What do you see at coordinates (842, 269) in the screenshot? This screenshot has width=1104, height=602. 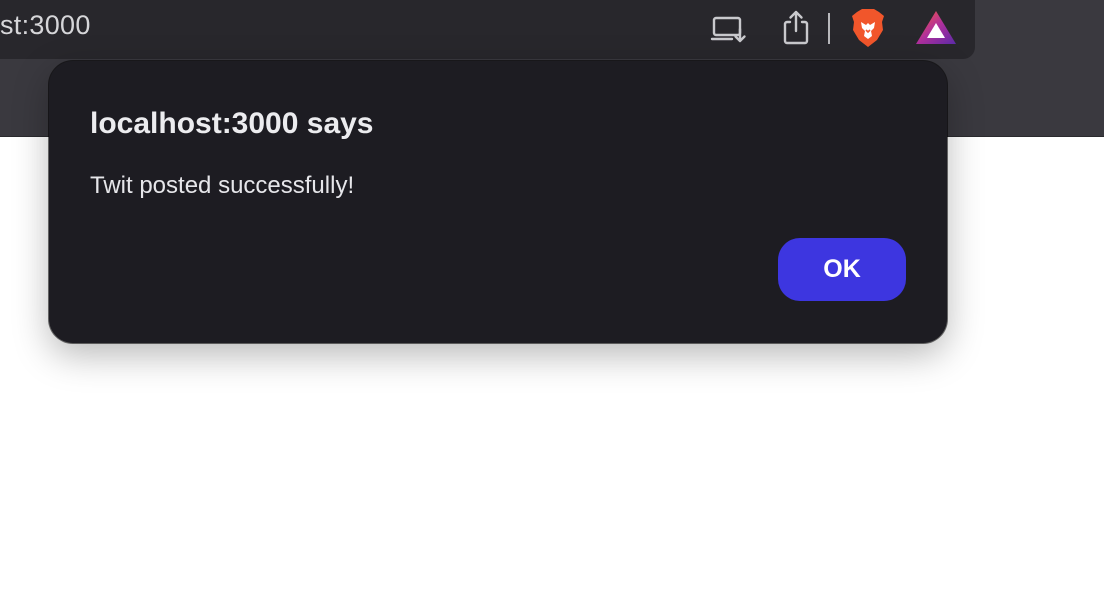 I see `ok-button: OK` at bounding box center [842, 269].